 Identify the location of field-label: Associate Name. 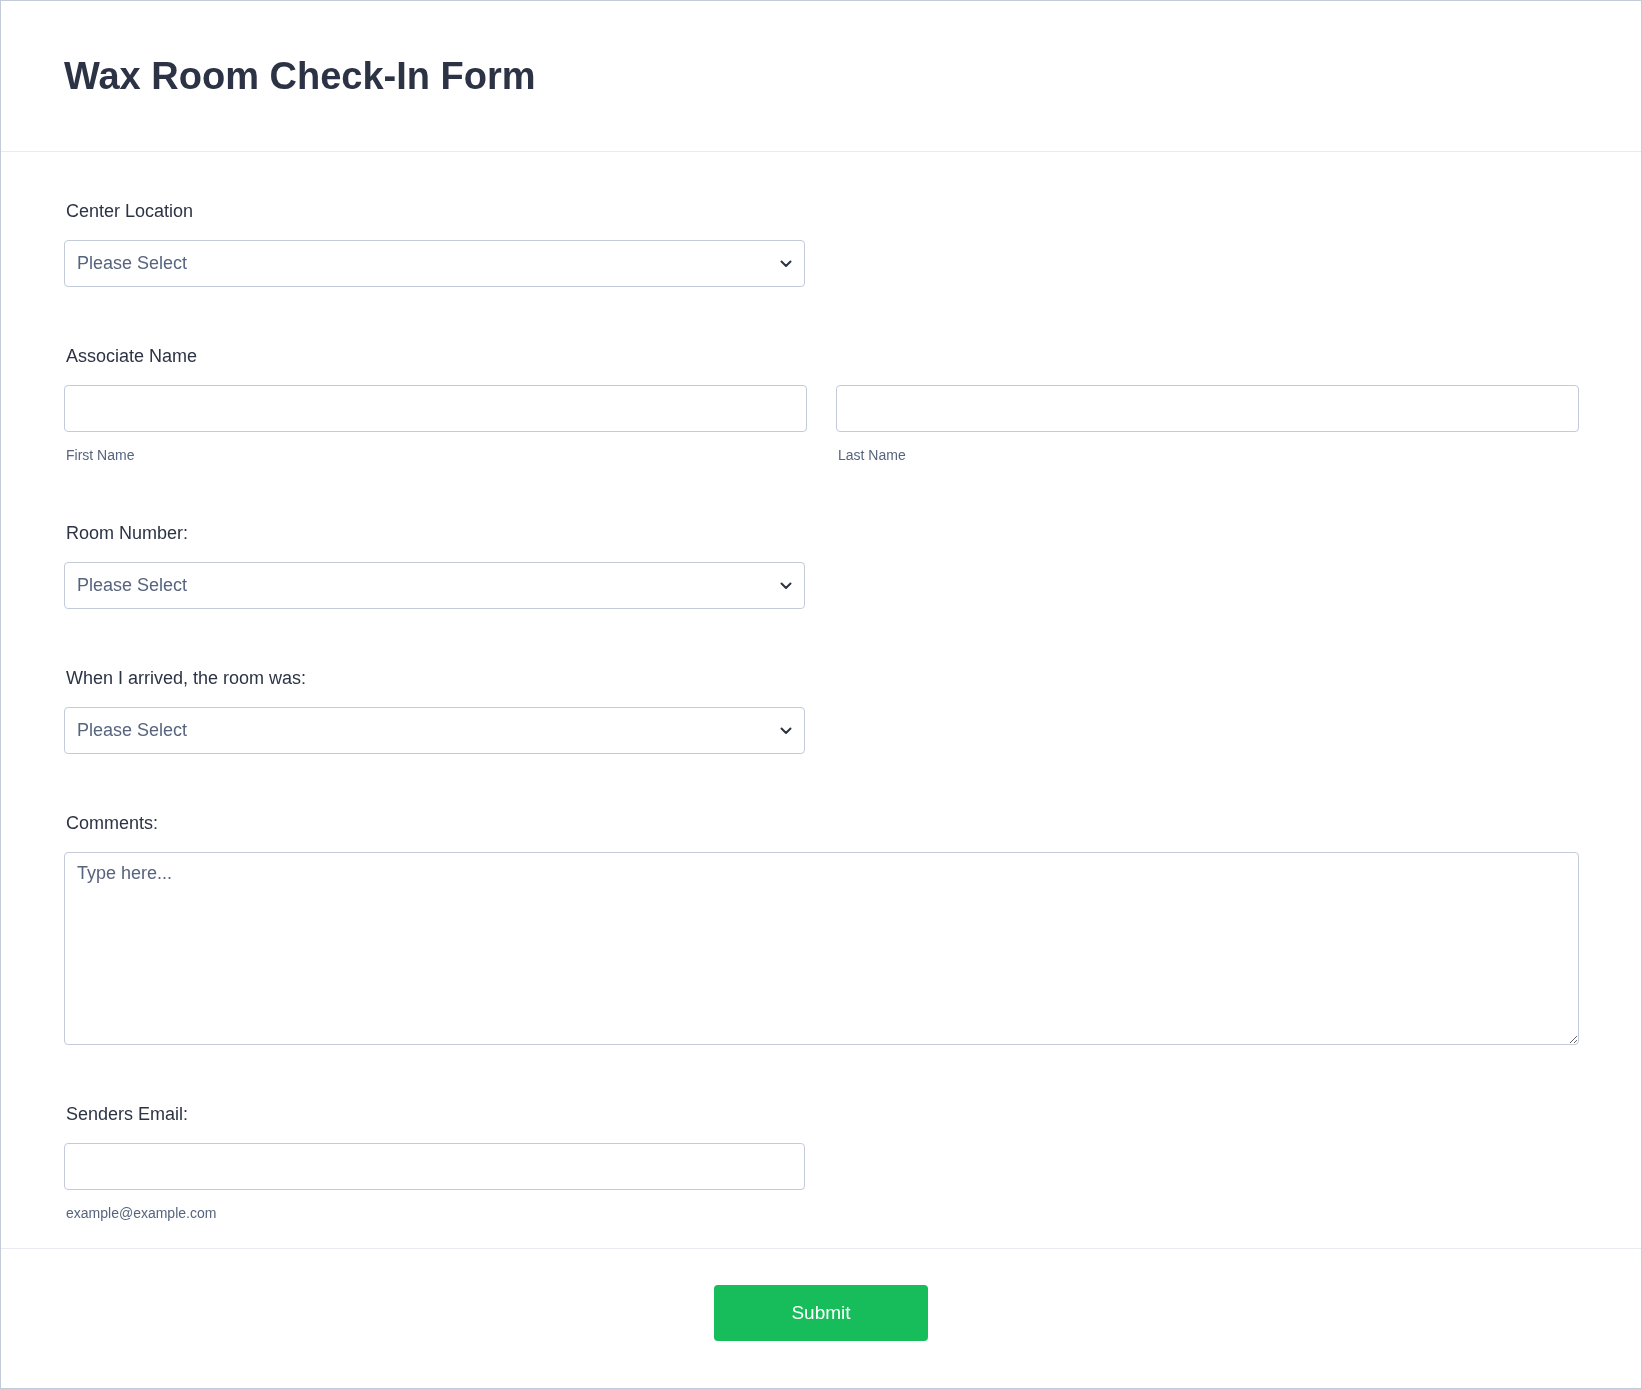
(132, 356).